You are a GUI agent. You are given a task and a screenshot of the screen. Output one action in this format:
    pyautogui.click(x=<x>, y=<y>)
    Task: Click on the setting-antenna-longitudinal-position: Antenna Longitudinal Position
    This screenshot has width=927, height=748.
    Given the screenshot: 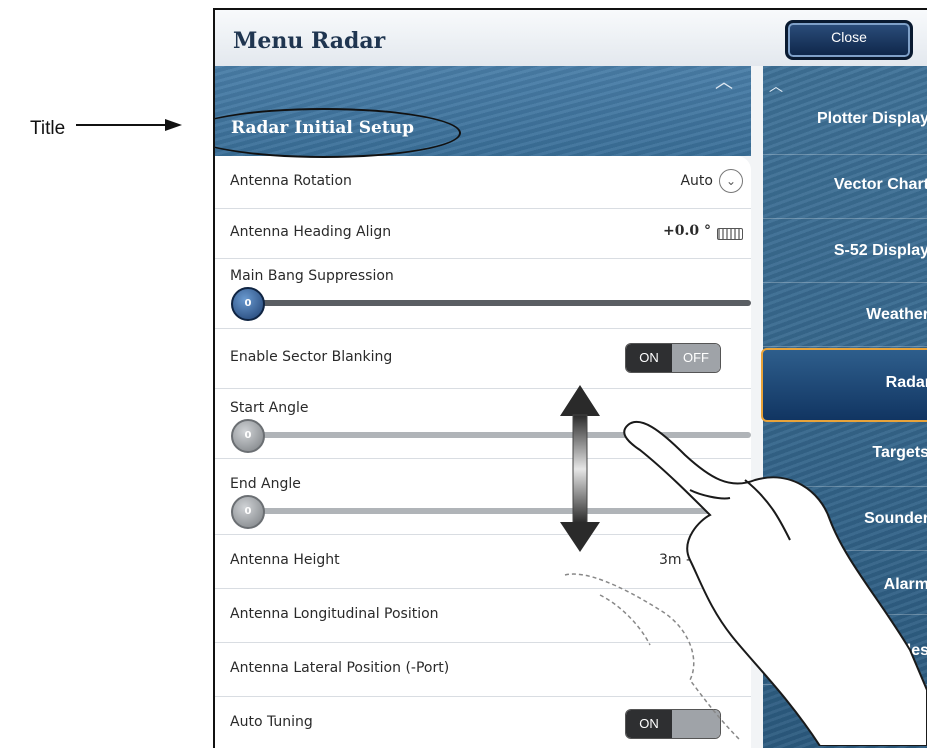 What is the action you would take?
    pyautogui.click(x=483, y=615)
    